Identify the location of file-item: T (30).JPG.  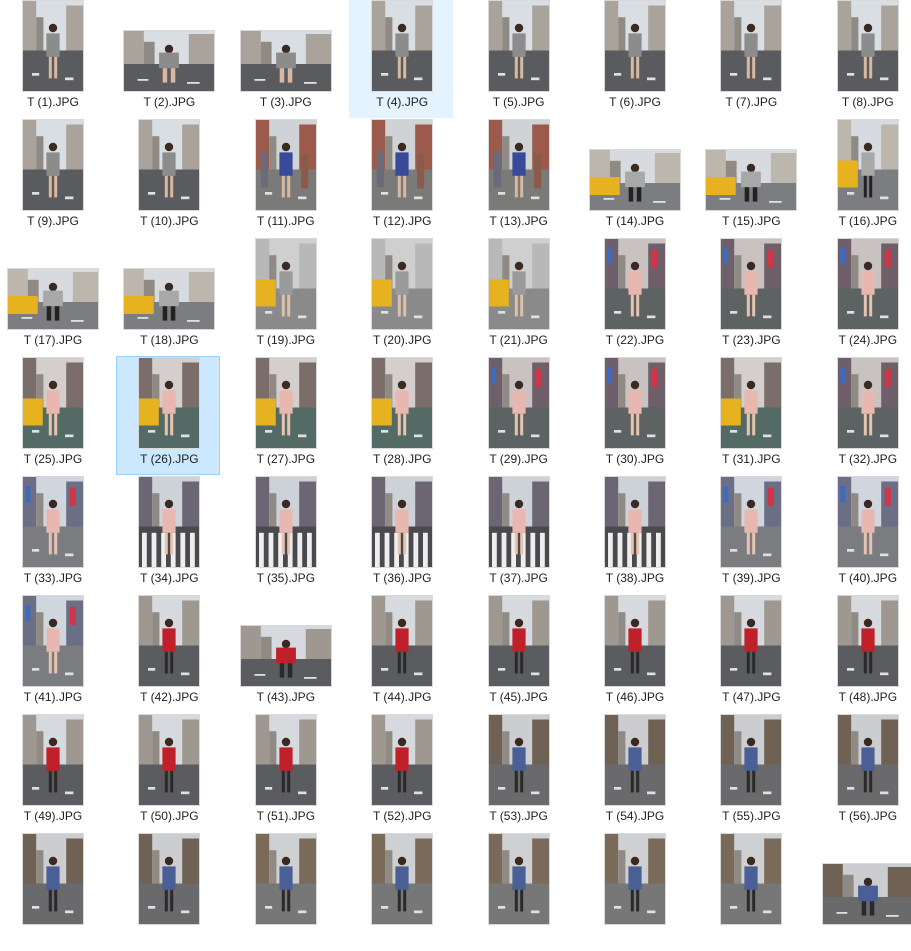
(634, 415).